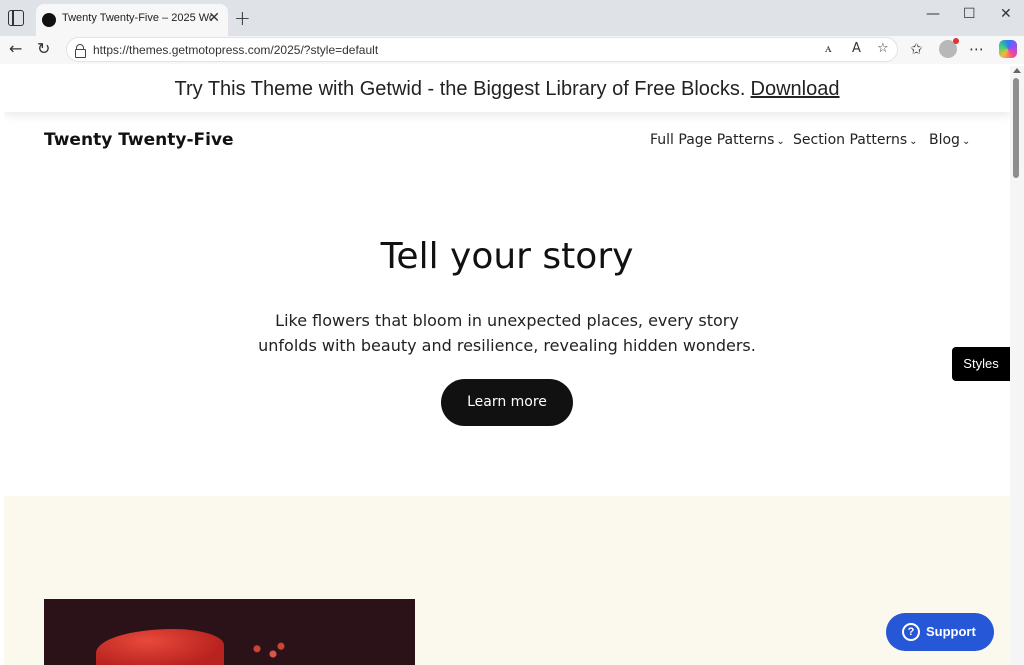  I want to click on nav-label: Section Patterns, so click(850, 140).